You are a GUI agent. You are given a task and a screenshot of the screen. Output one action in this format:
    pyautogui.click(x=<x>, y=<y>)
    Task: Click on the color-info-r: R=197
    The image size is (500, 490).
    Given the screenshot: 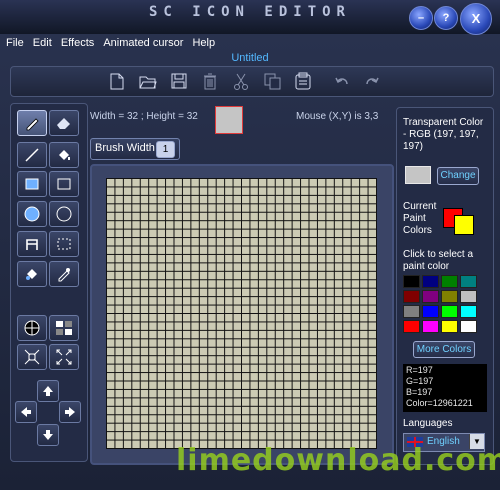 What is the action you would take?
    pyautogui.click(x=419, y=370)
    